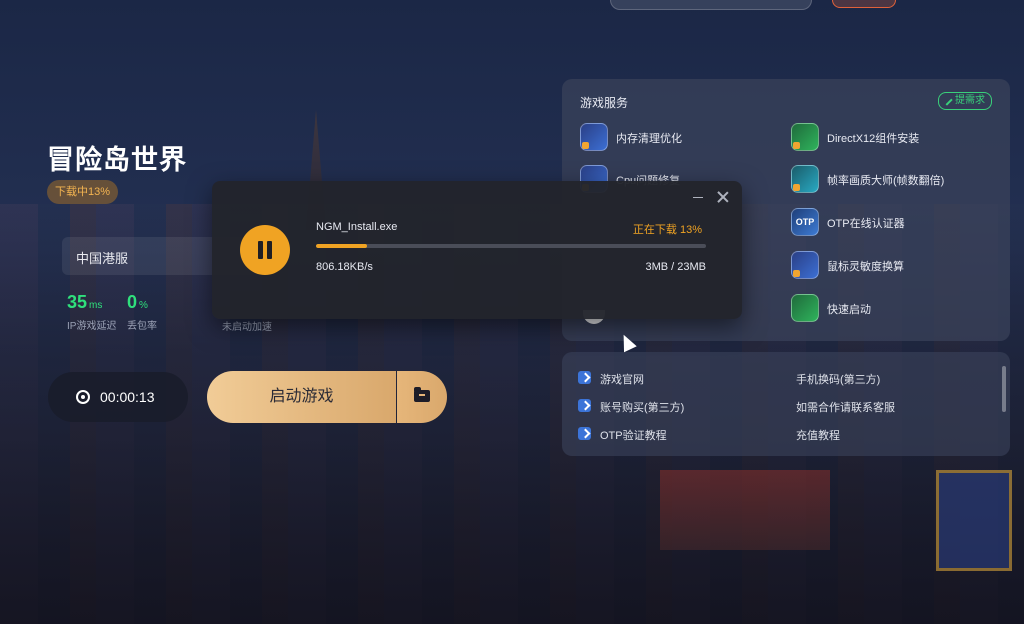 This screenshot has width=1024, height=624. Describe the element at coordinates (604, 103) in the screenshot. I see `services-title: 游戏服务` at that location.